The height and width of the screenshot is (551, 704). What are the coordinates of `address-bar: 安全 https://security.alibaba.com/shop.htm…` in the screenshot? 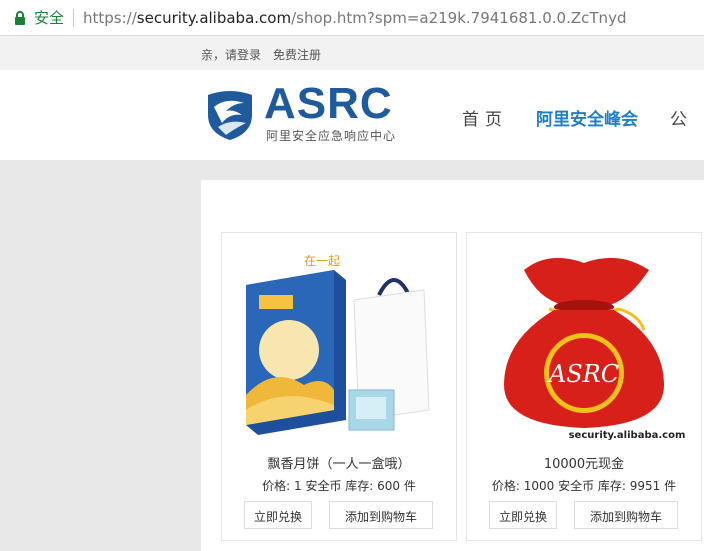 It's located at (352, 18).